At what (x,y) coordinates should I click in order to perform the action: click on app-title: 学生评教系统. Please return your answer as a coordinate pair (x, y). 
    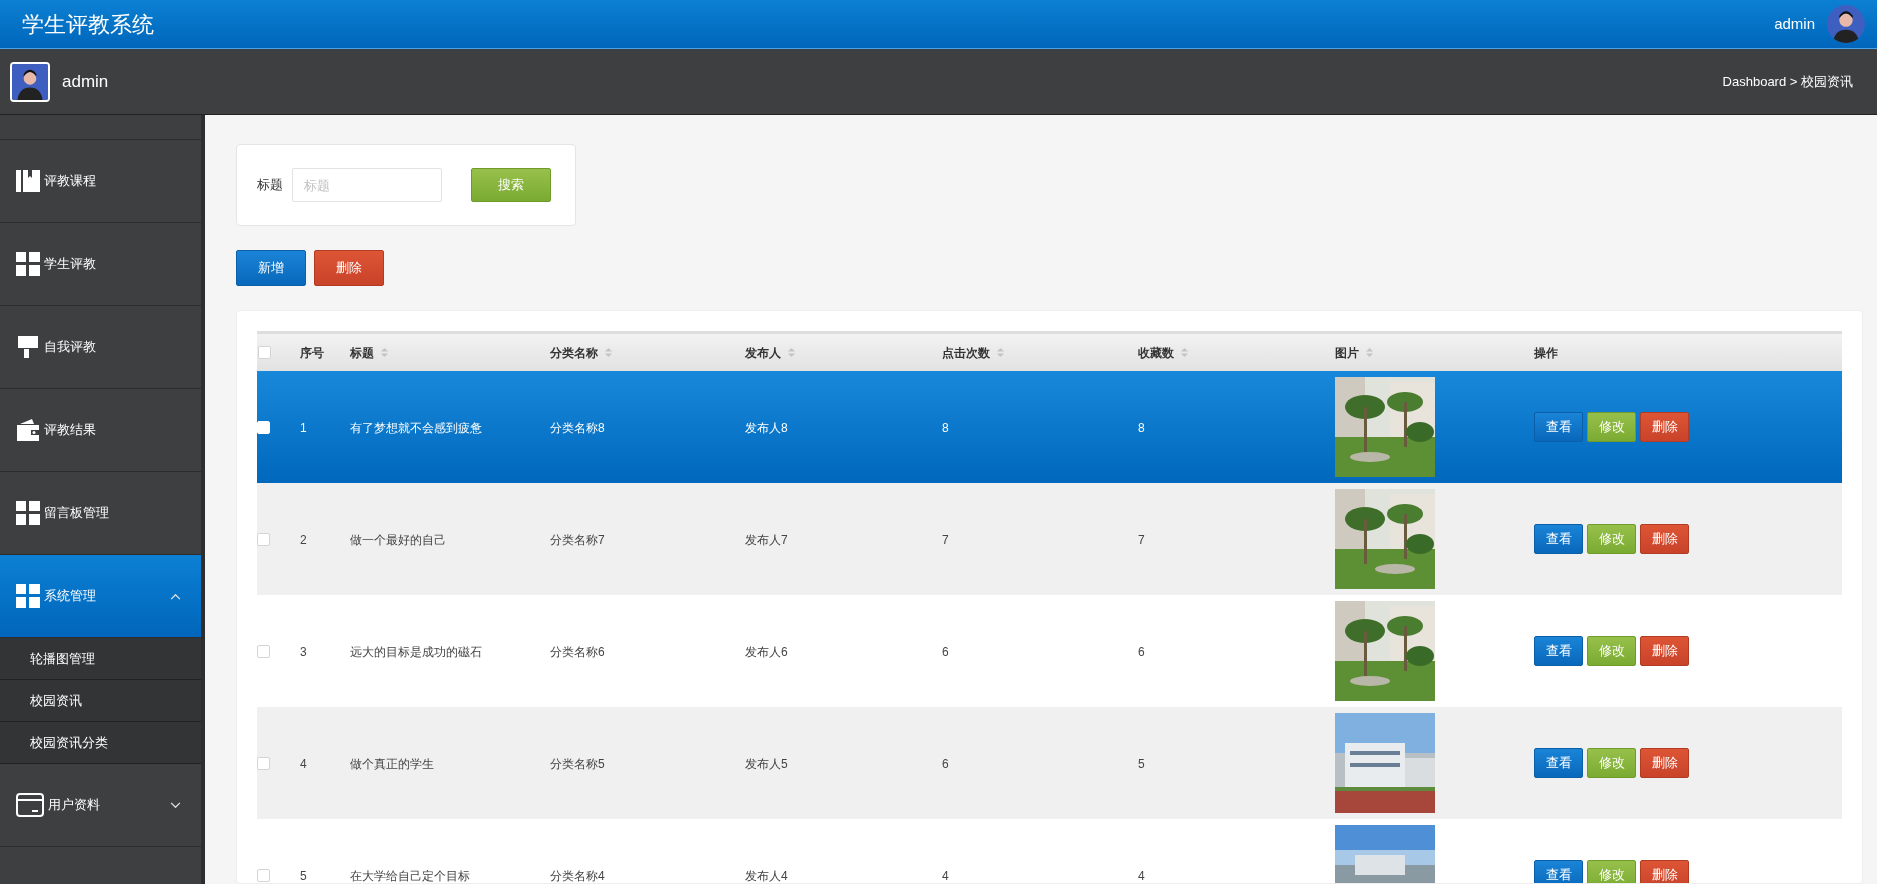
    Looking at the image, I should click on (88, 24).